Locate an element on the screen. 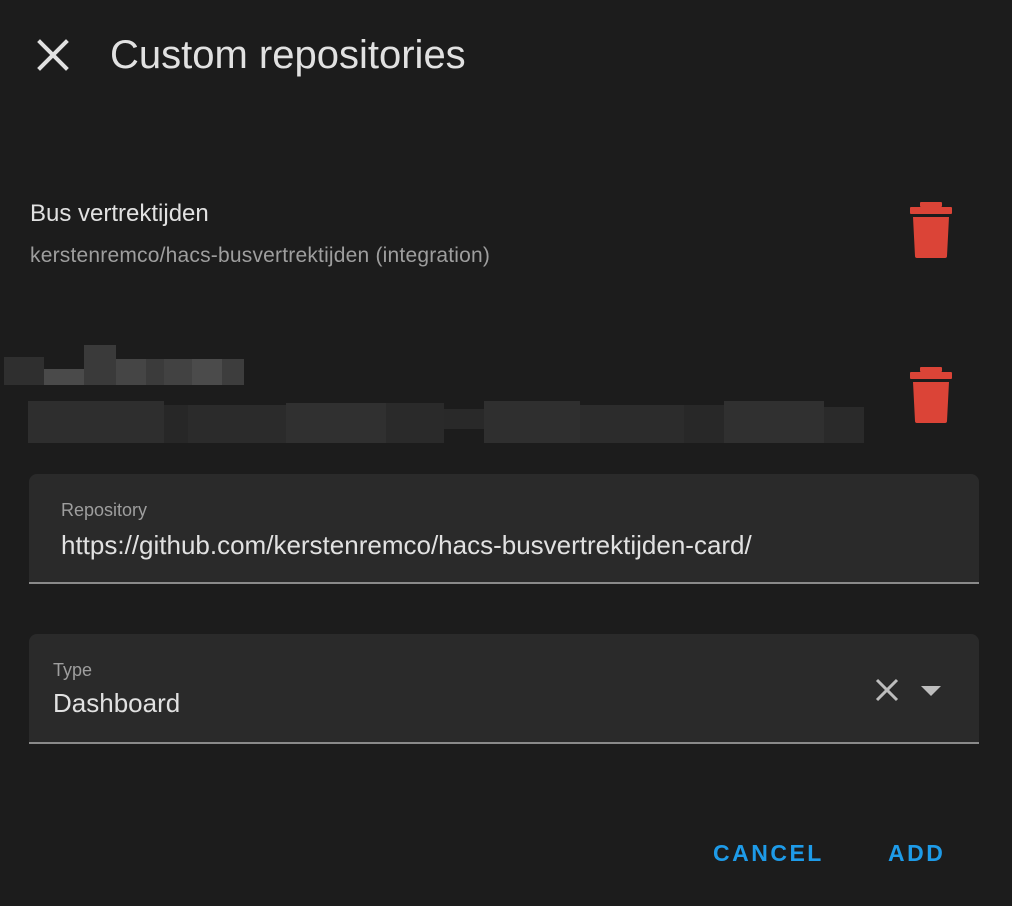  type-field-label: Type is located at coordinates (73, 670).